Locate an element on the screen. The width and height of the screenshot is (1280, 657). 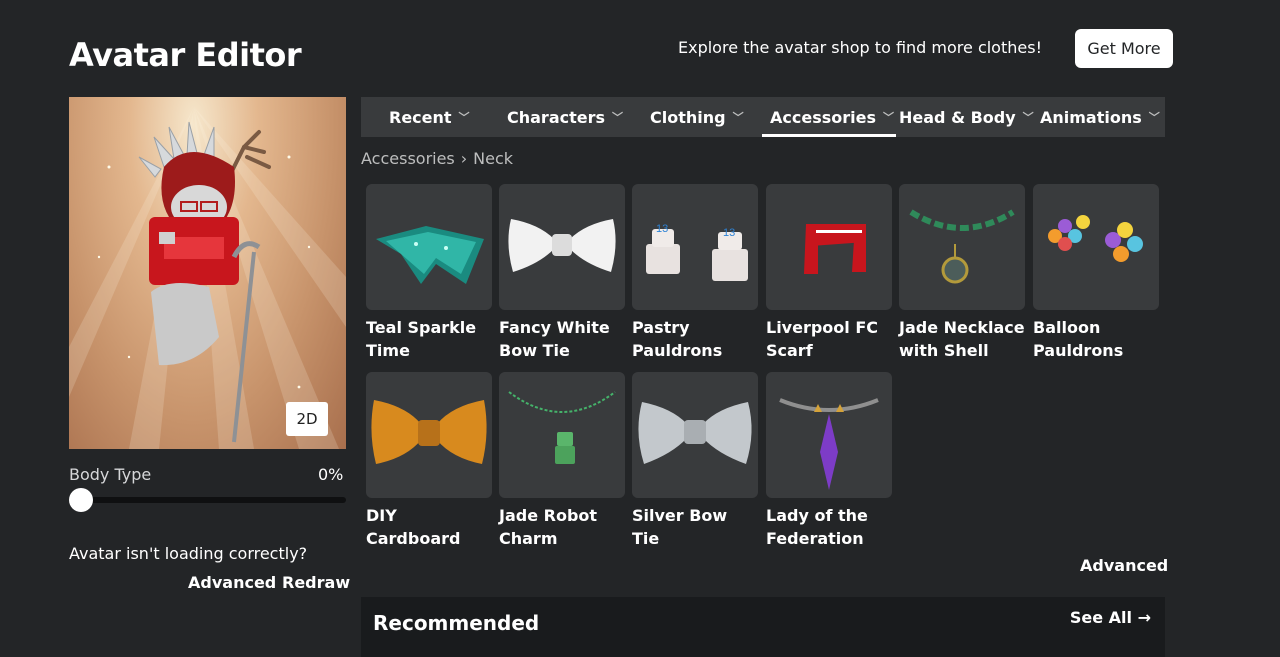
tab-label: Characters is located at coordinates (556, 117).